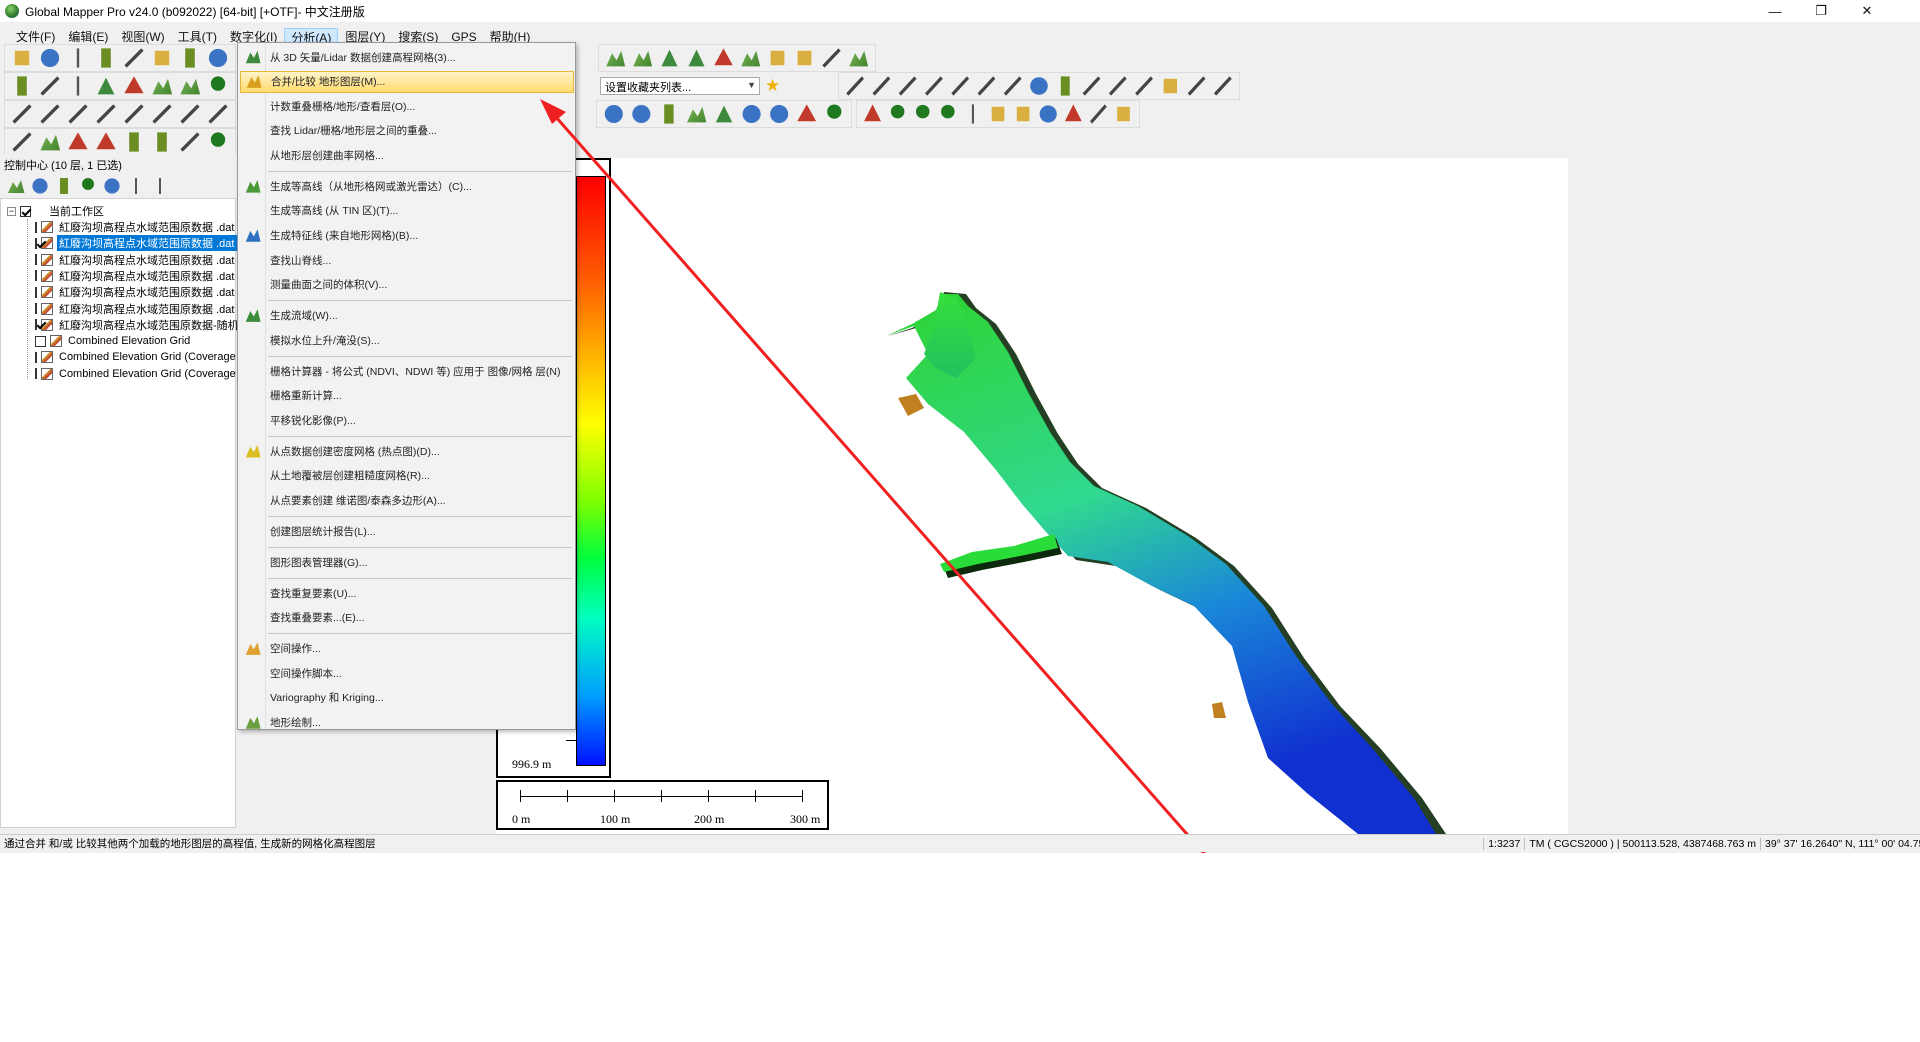 The width and height of the screenshot is (1920, 1042). What do you see at coordinates (643, 58) in the screenshot?
I see `terrain-b-icon` at bounding box center [643, 58].